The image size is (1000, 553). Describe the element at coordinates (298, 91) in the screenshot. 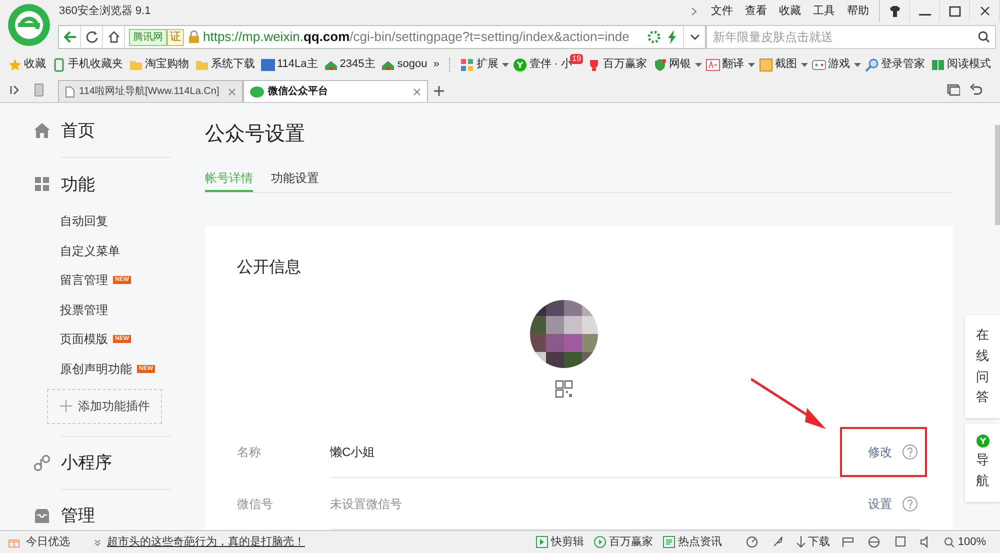

I see `tab-title: 微信公众平台` at that location.